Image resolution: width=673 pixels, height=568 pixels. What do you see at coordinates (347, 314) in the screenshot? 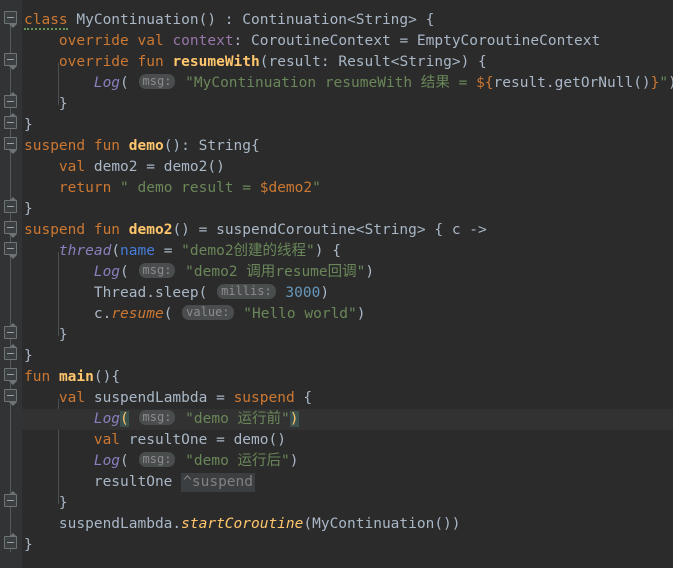
I see `code-line: c.resume( value: "Hello world")` at bounding box center [347, 314].